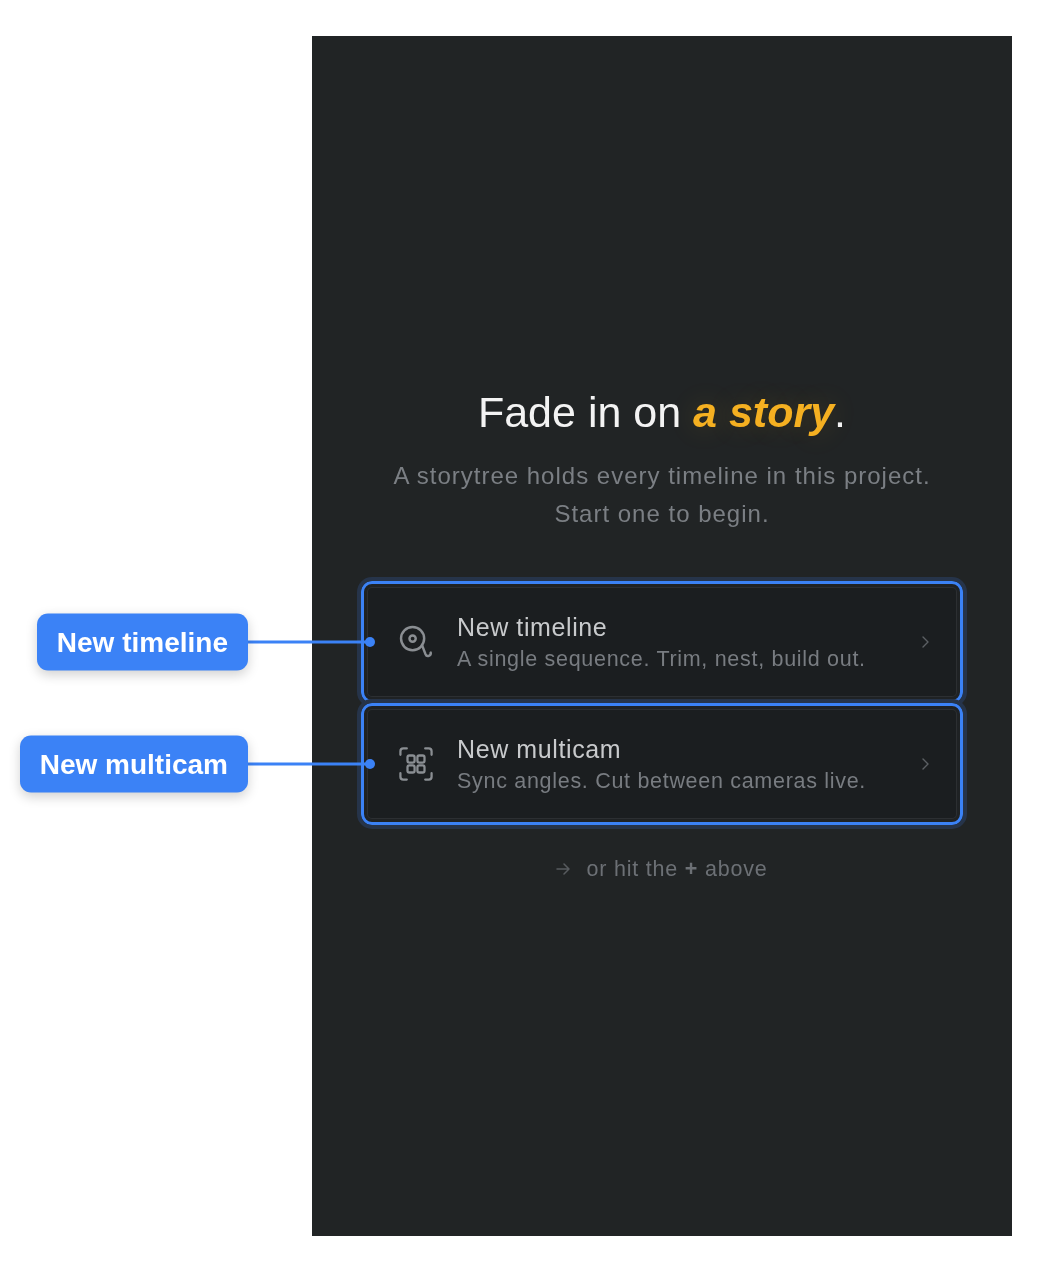  Describe the element at coordinates (662, 659) in the screenshot. I see `option-description: A single sequence. Trim, nest, build out.` at that location.